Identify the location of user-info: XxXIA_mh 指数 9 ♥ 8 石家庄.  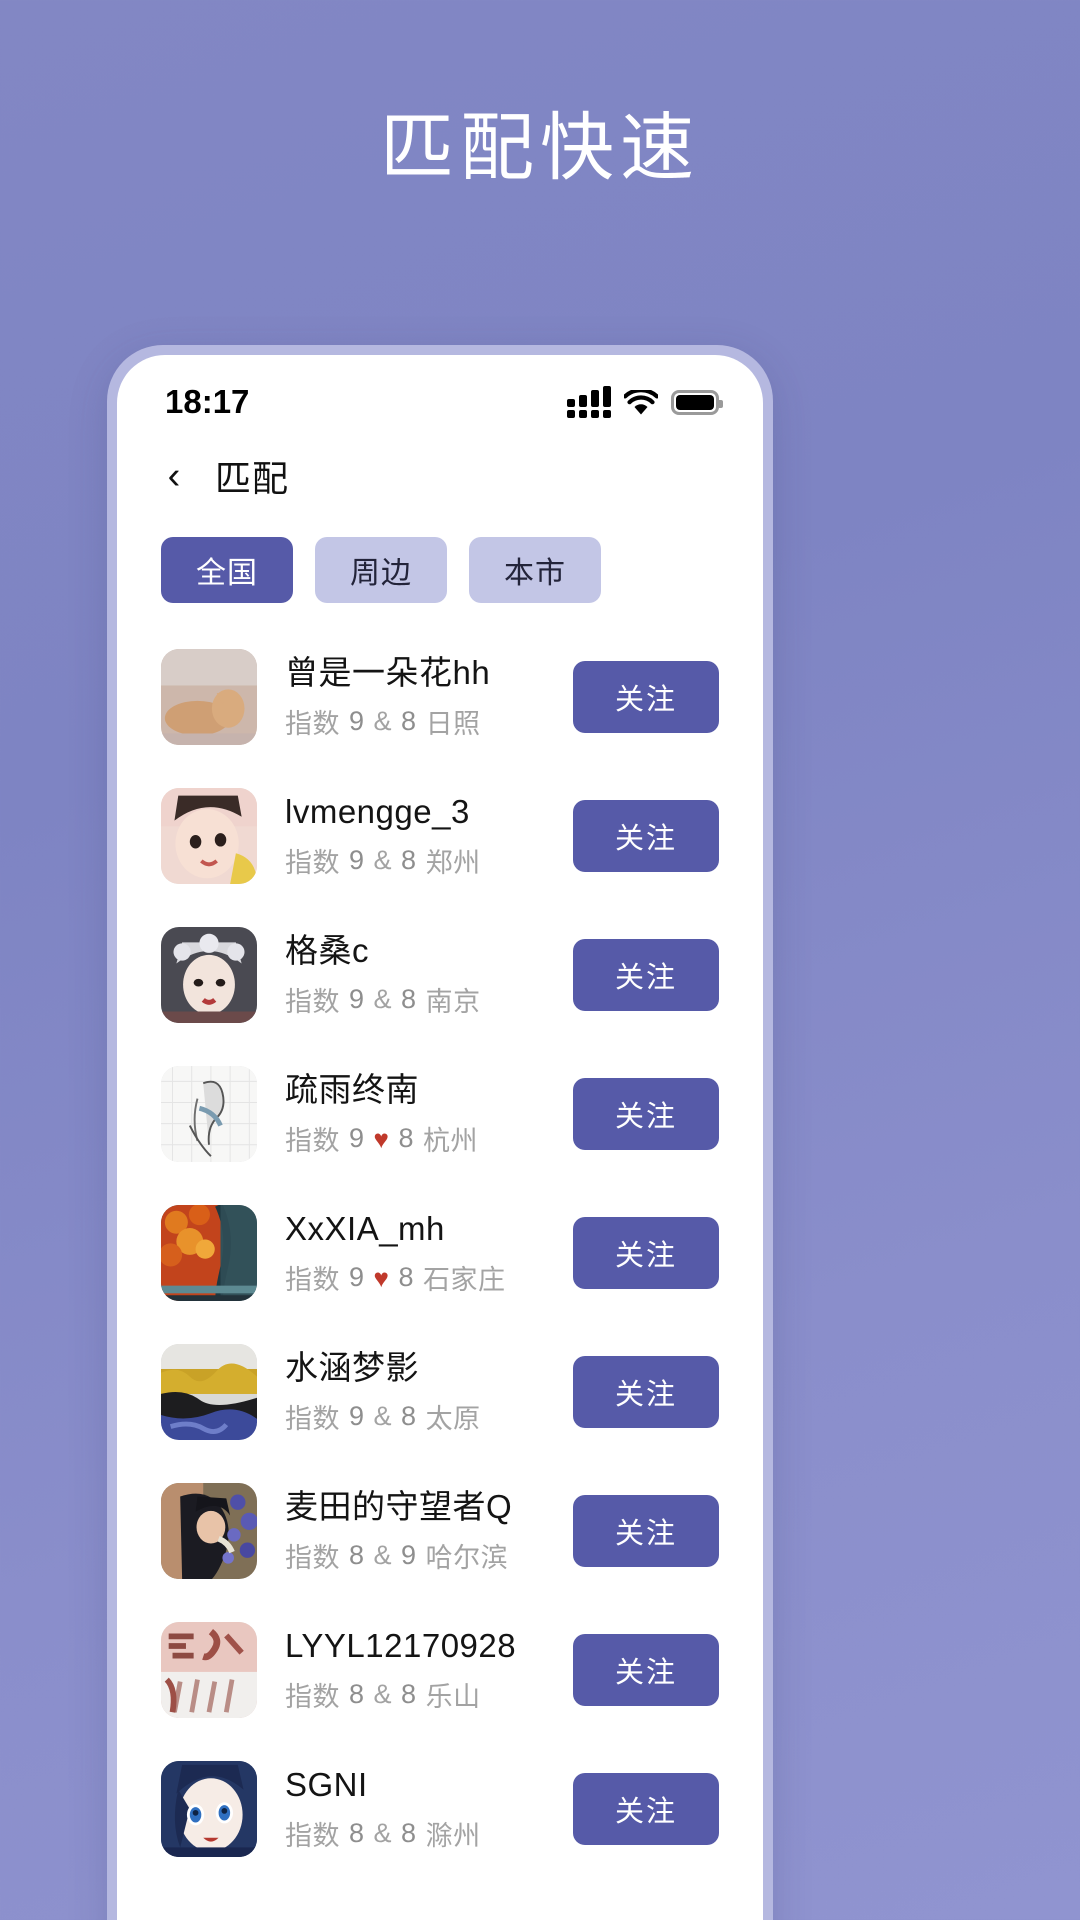
(415, 1252).